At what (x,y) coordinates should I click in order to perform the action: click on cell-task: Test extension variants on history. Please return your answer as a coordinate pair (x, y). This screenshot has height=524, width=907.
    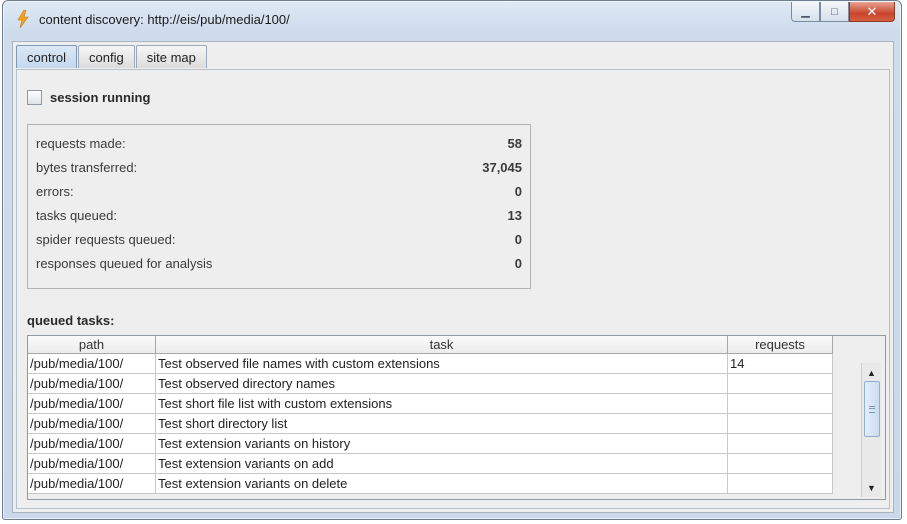
    Looking at the image, I should click on (442, 444).